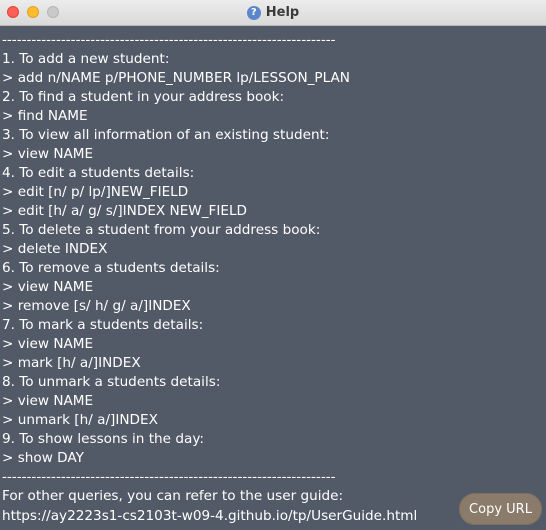 This screenshot has height=530, width=546. Describe the element at coordinates (282, 12) in the screenshot. I see `window-title: Help` at that location.